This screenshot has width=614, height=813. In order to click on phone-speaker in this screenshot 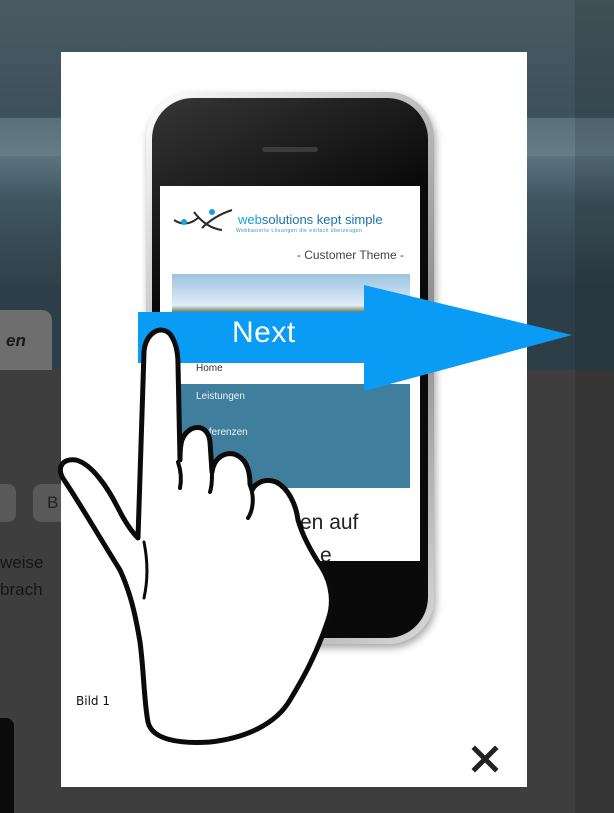, I will do `click(290, 149)`.